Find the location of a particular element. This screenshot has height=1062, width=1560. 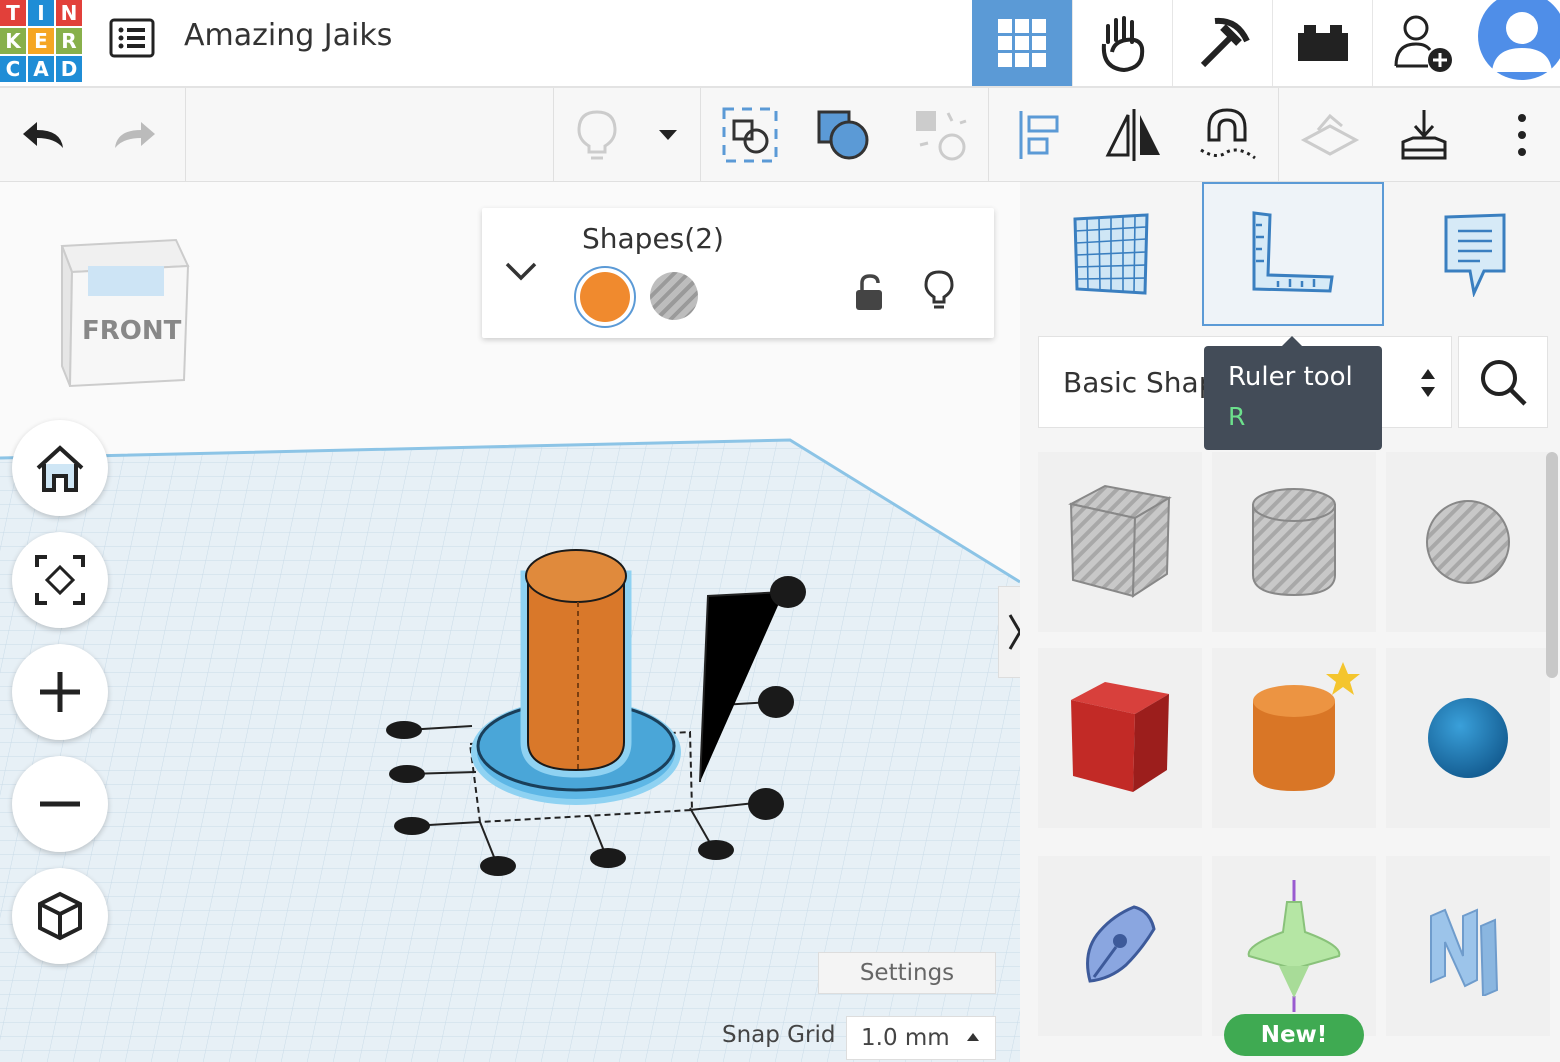

zoom-in-button is located at coordinates (60, 692).